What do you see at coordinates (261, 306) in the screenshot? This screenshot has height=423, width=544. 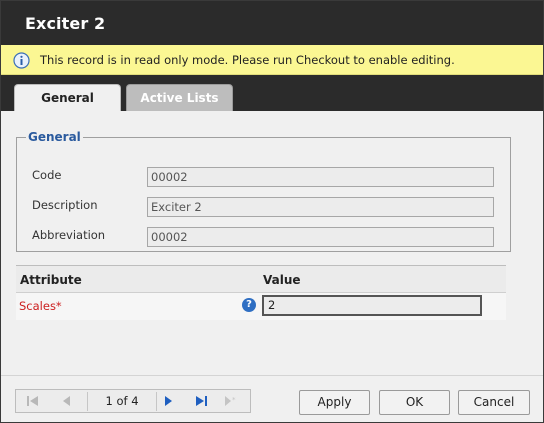 I see `table-row: Scales* ? 2` at bounding box center [261, 306].